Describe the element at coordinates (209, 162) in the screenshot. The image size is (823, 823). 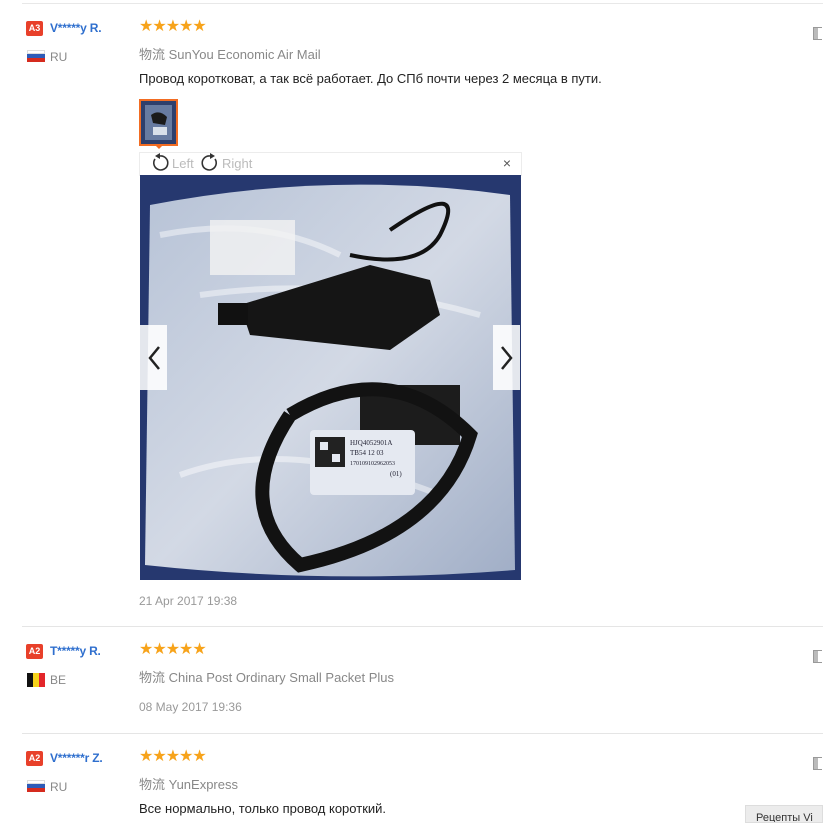
I see `rotate-right-icon` at that location.